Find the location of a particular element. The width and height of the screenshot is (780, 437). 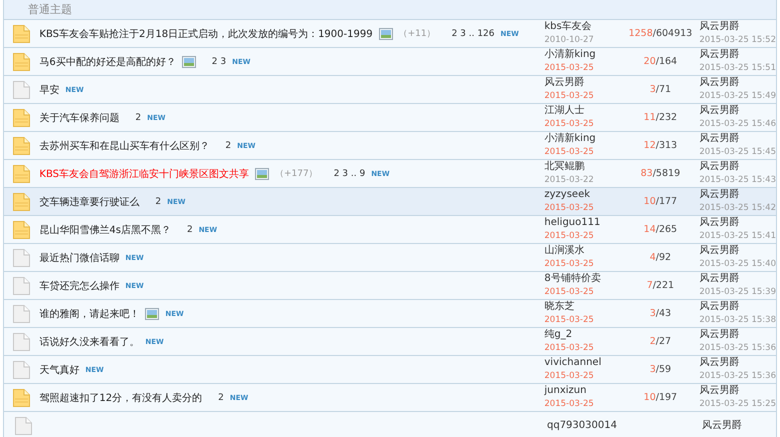

topic-link: 早安 is located at coordinates (49, 89).